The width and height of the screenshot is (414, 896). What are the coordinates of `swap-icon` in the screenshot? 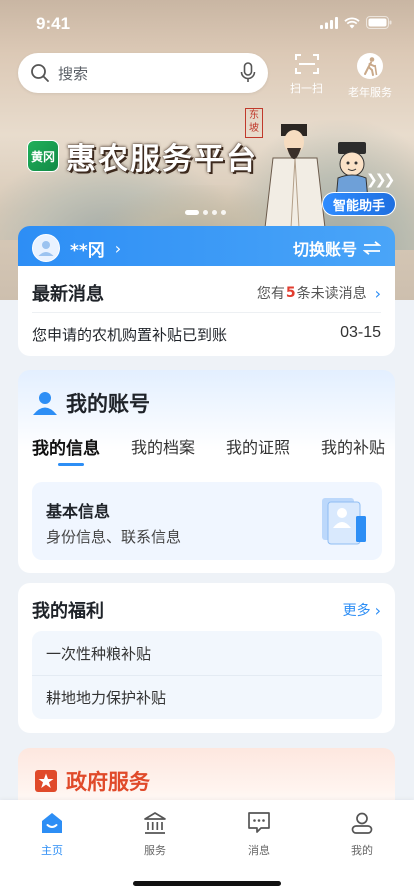 It's located at (372, 248).